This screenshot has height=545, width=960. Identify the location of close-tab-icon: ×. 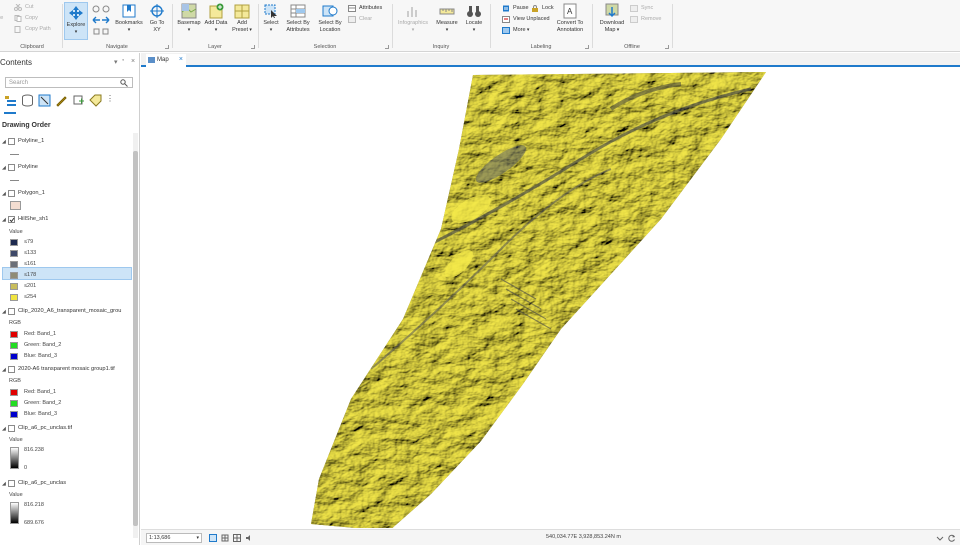
(181, 60).